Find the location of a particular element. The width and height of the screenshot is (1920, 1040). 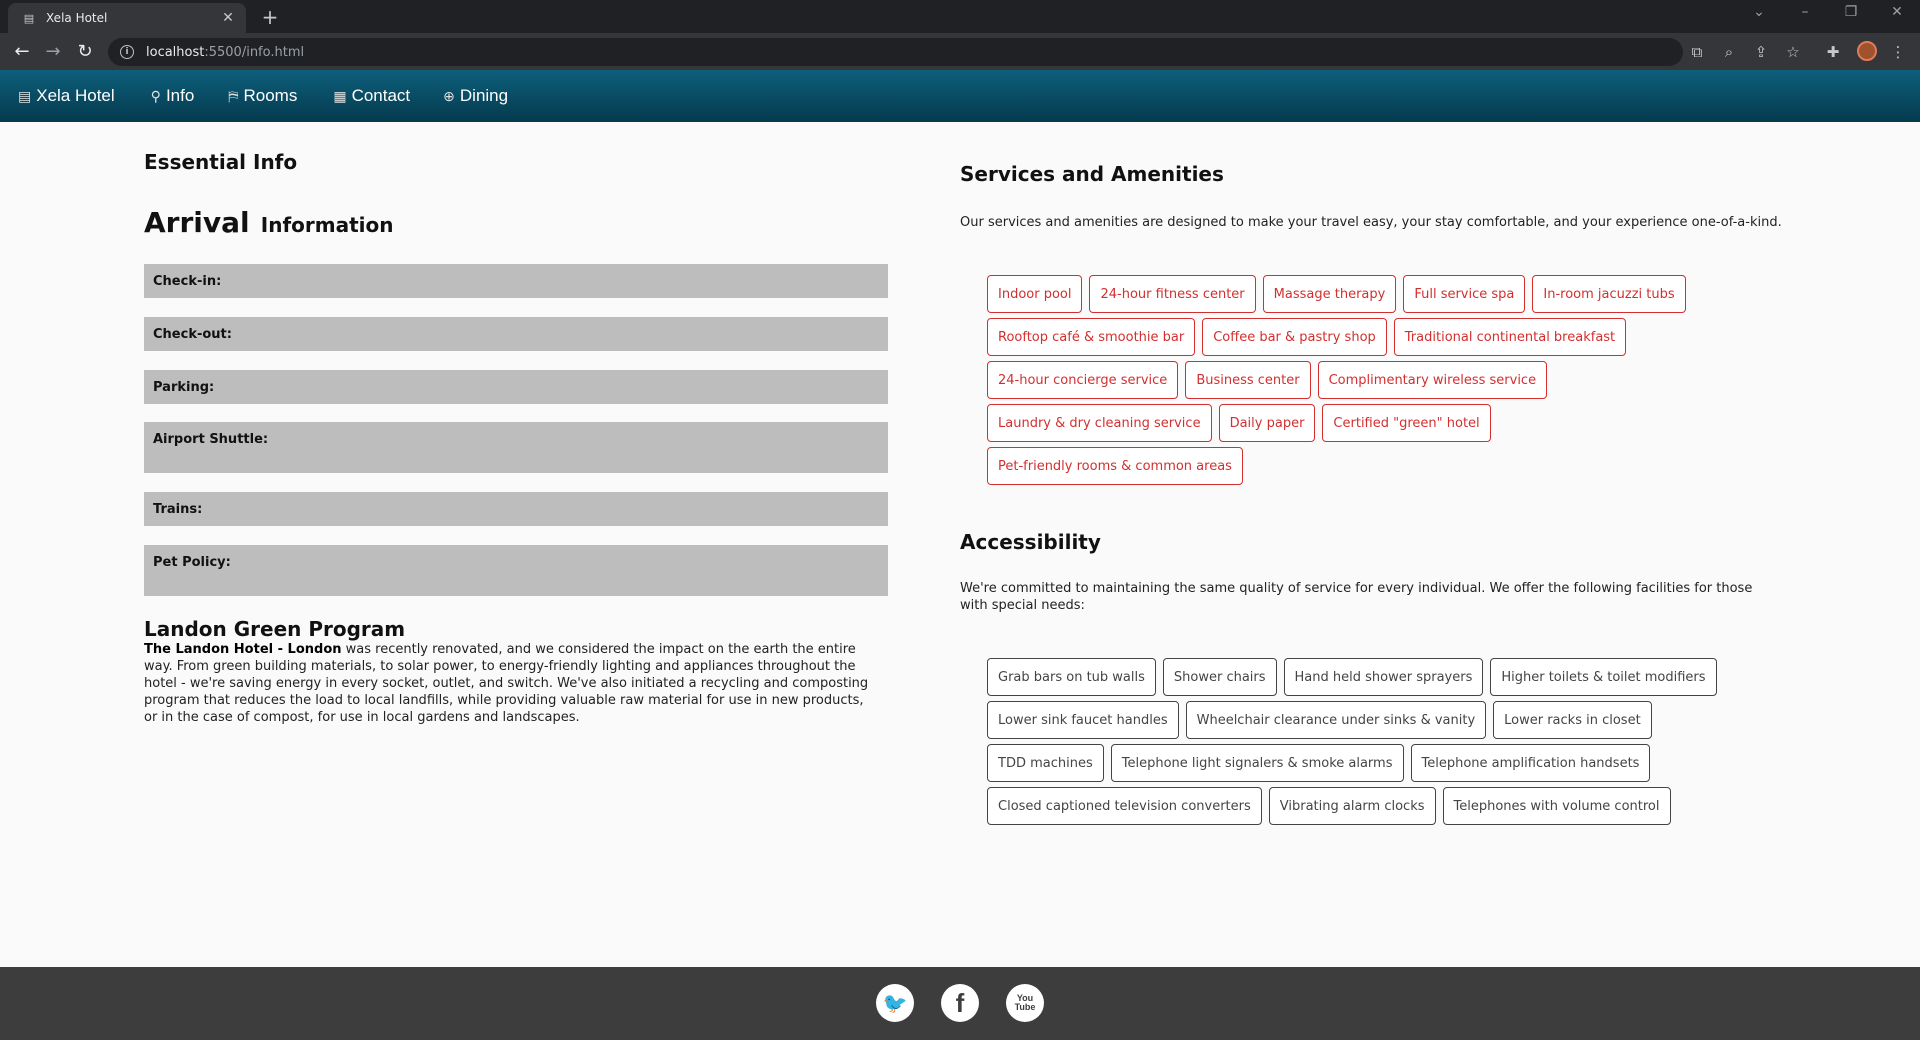

service-tag: Pet-friendly rooms & common areas is located at coordinates (1115, 466).